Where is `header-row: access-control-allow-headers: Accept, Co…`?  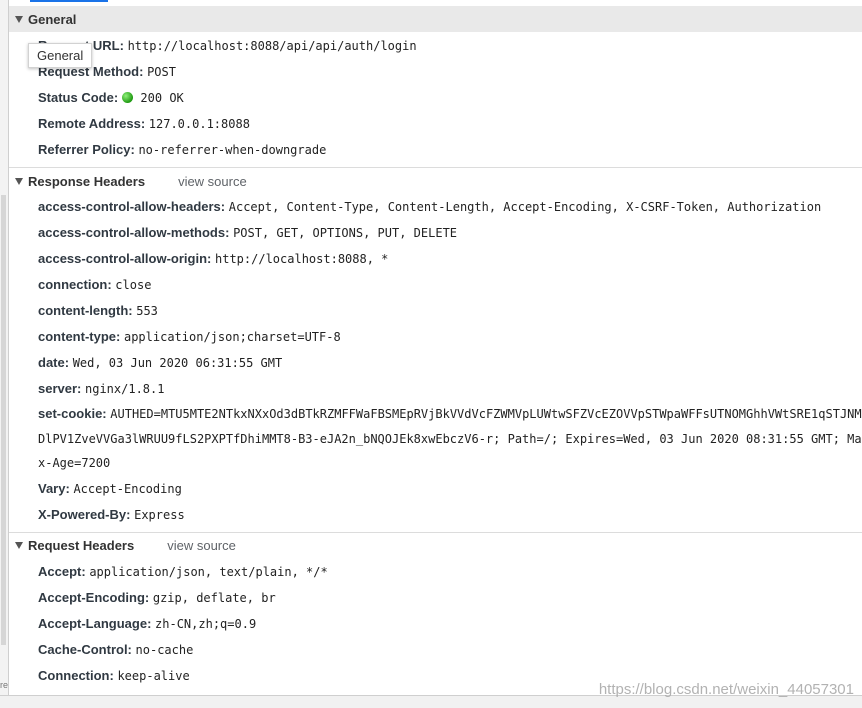
header-row: access-control-allow-headers: Accept, Co… is located at coordinates (435, 207).